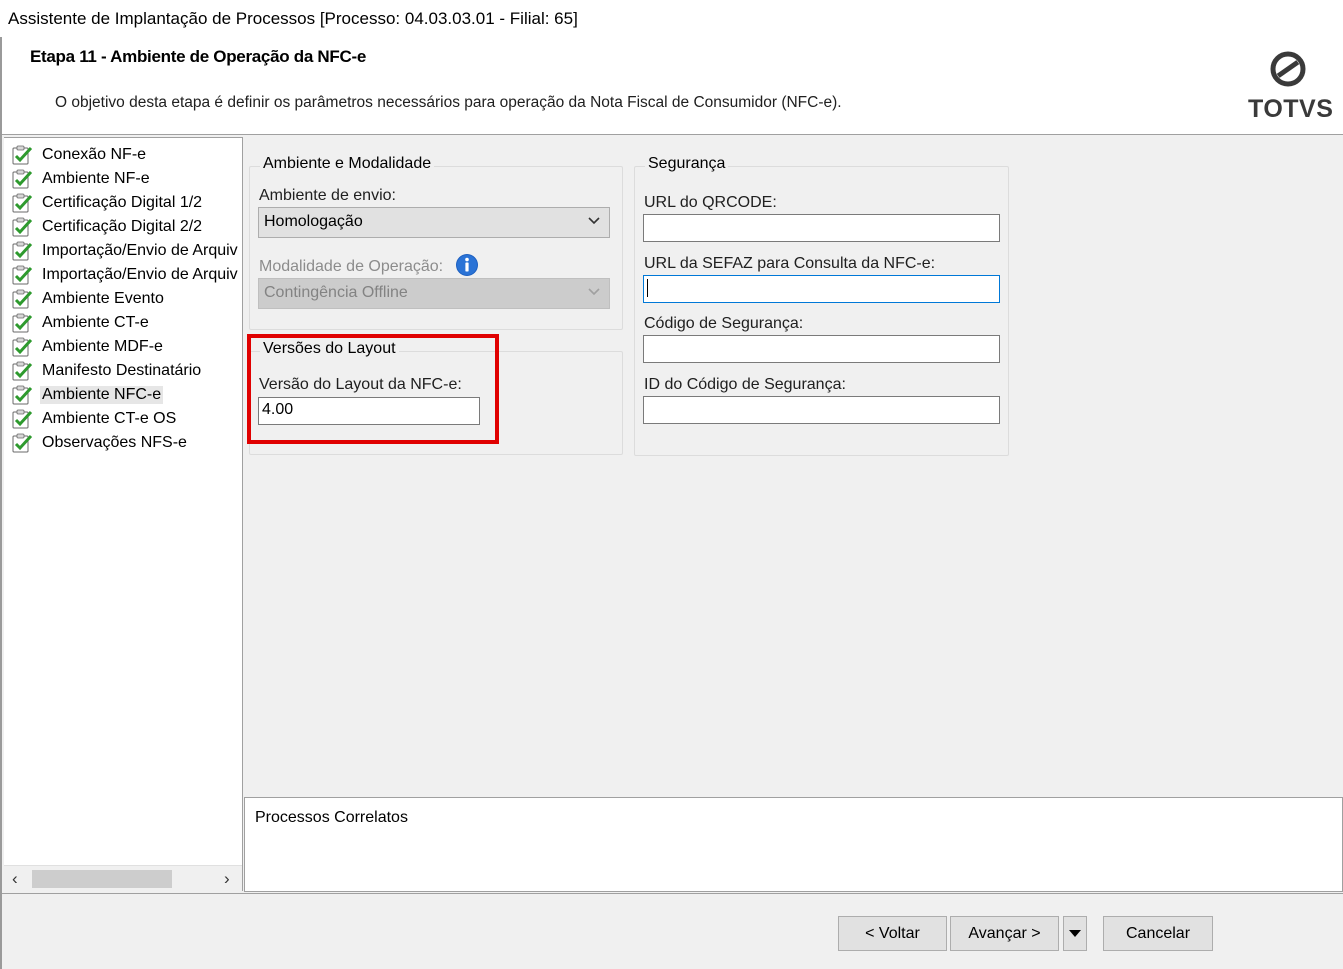 This screenshot has width=1343, height=969. What do you see at coordinates (102, 879) in the screenshot?
I see `scrollbar-thumb` at bounding box center [102, 879].